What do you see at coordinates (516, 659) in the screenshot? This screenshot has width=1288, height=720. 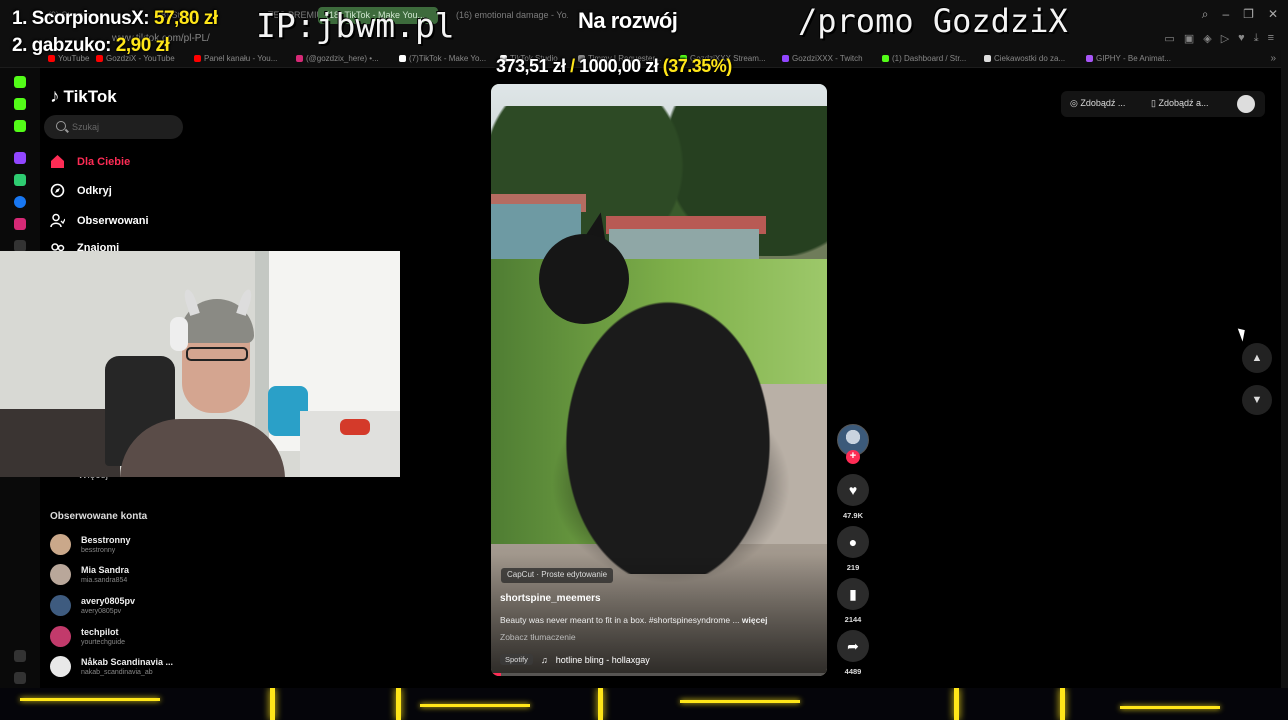 I see `spotify-badge: Spotify` at bounding box center [516, 659].